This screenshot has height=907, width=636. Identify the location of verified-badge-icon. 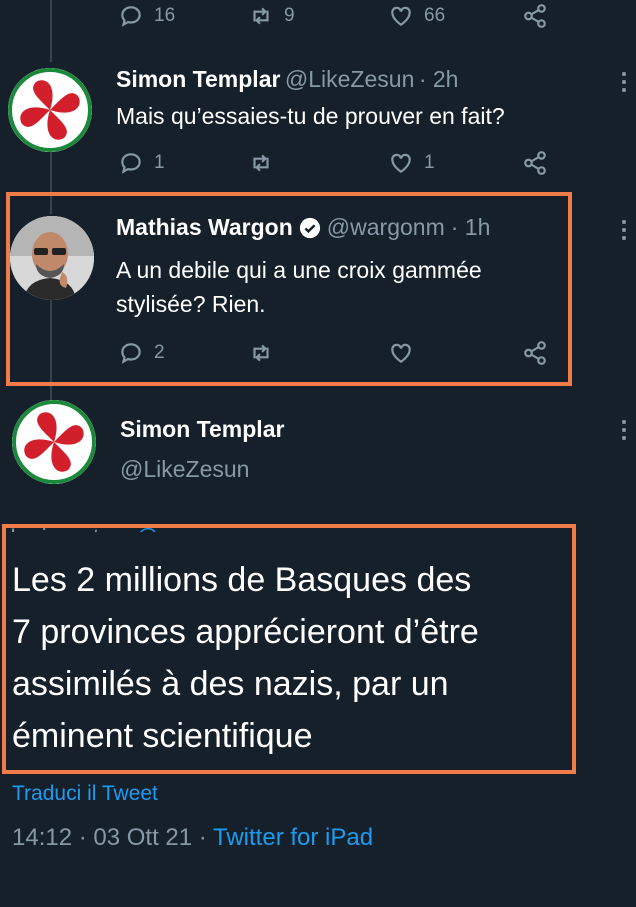
(309, 227).